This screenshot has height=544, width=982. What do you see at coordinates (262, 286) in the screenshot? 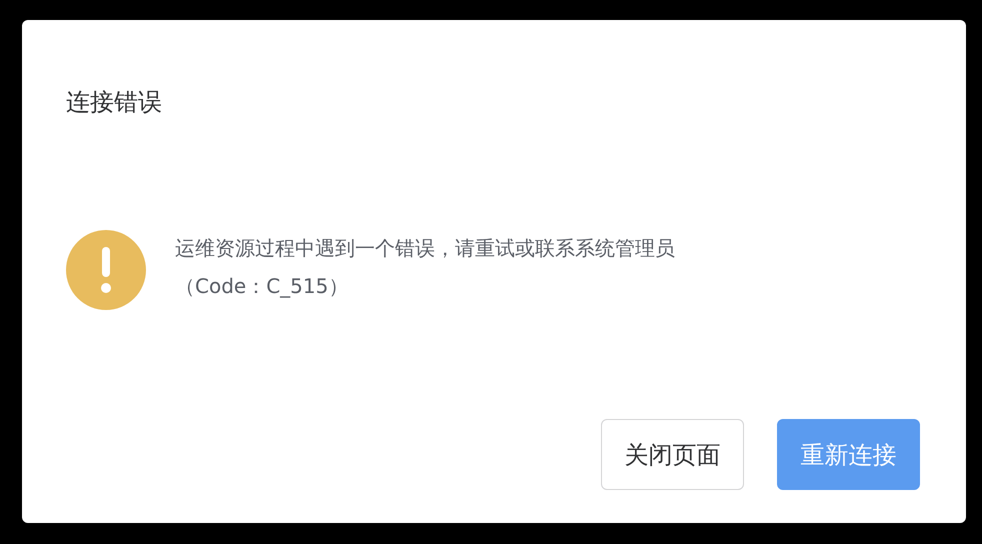
I see `error-code: （Code：C_515）` at bounding box center [262, 286].